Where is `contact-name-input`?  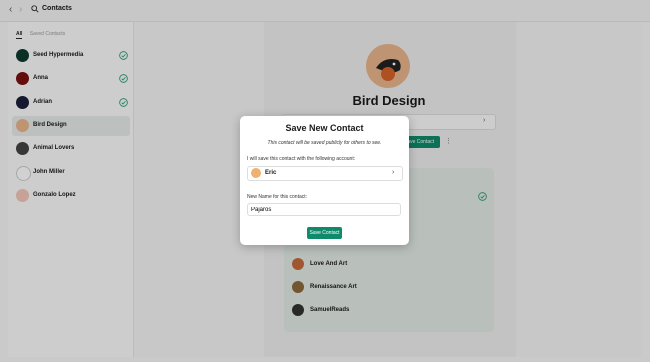
contact-name-input is located at coordinates (324, 209).